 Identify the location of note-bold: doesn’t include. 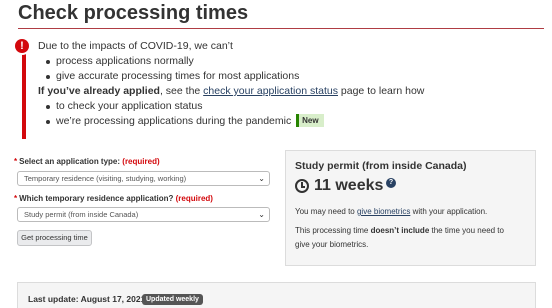
(400, 230).